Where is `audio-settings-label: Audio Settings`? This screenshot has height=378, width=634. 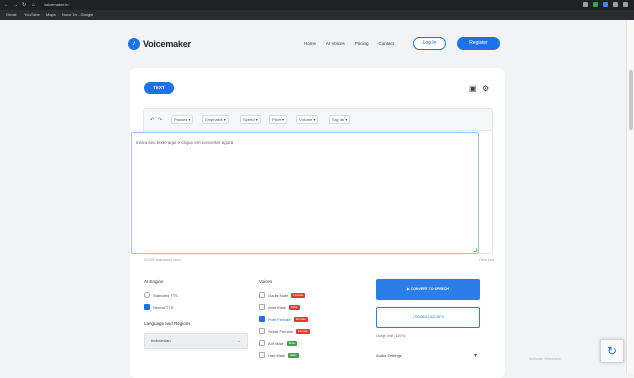 audio-settings-label: Audio Settings is located at coordinates (389, 355).